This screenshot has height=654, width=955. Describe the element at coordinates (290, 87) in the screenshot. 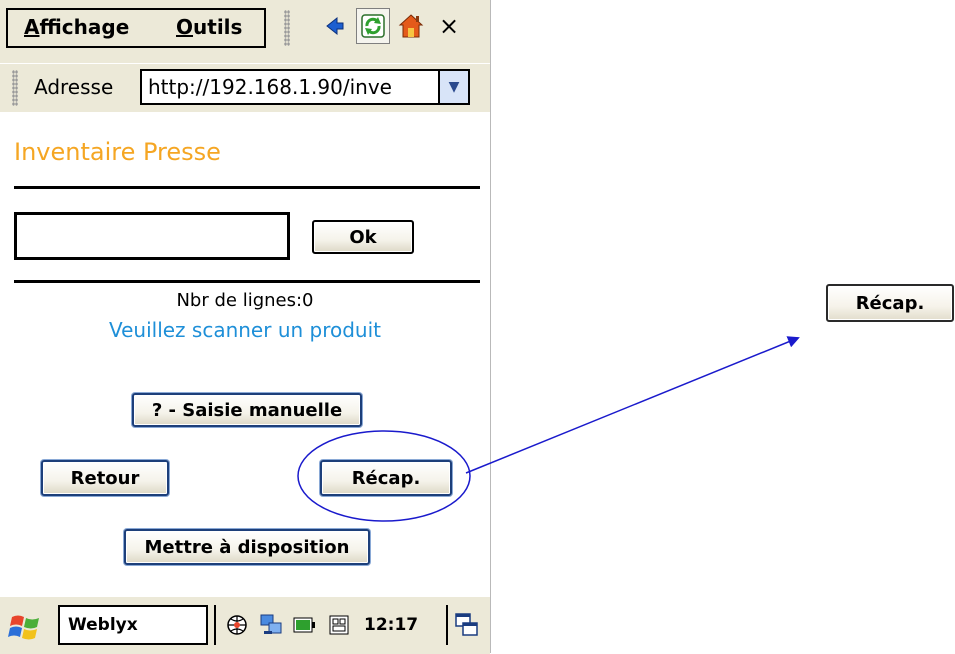

I see `address-input: http://192.168.1.90/inve` at that location.